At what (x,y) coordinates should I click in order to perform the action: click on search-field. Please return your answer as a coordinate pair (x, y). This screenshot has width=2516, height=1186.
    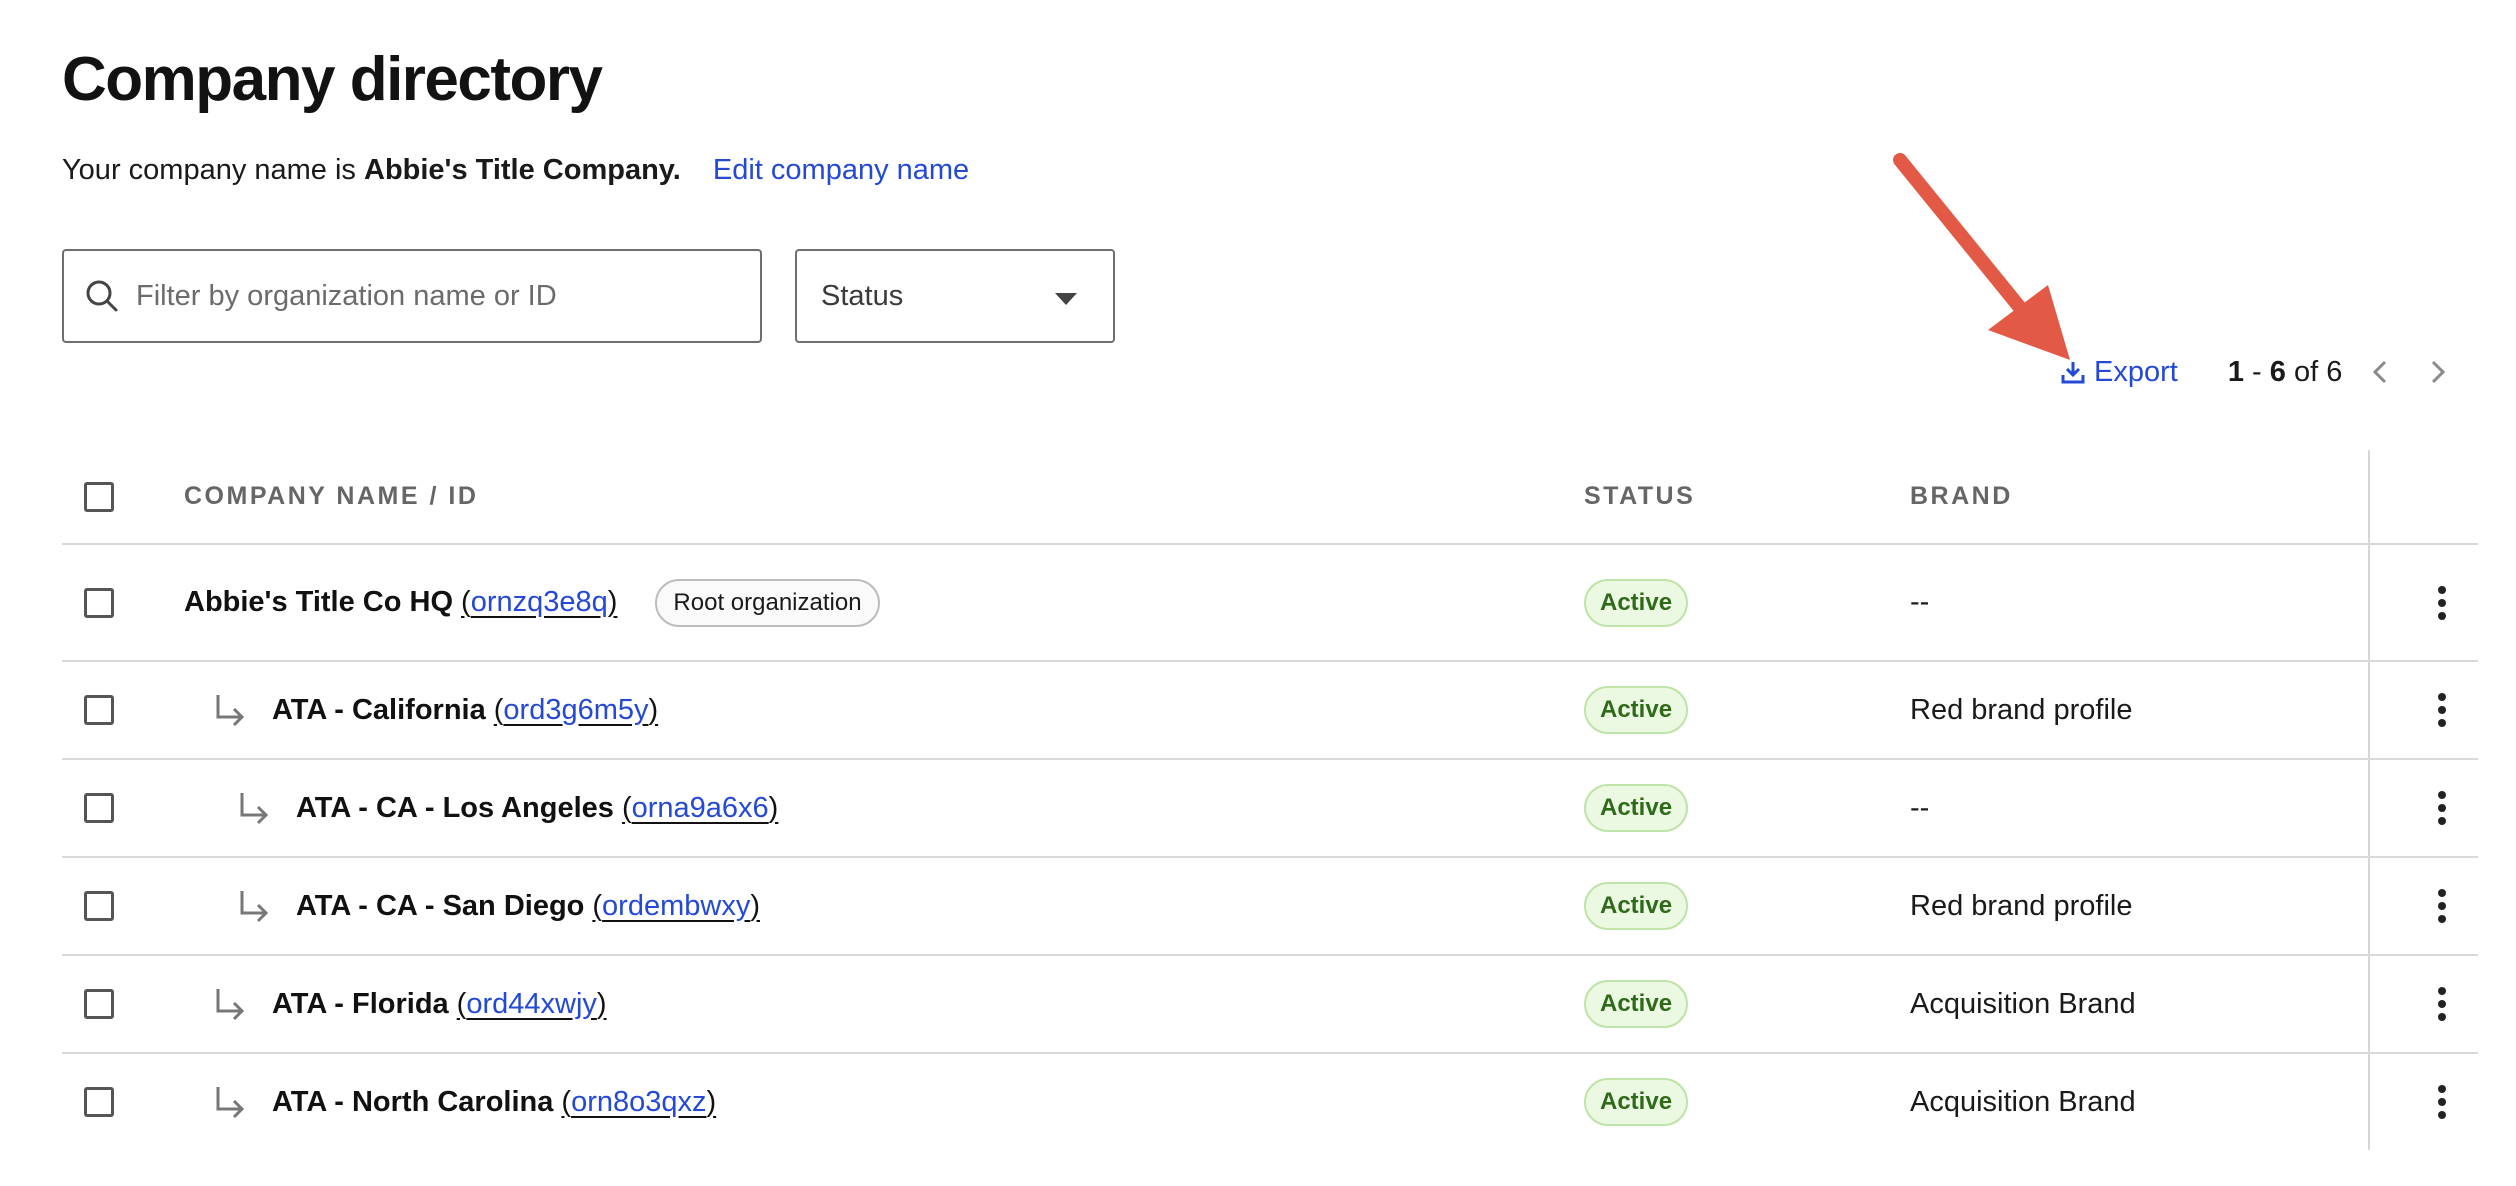
    Looking at the image, I should click on (412, 296).